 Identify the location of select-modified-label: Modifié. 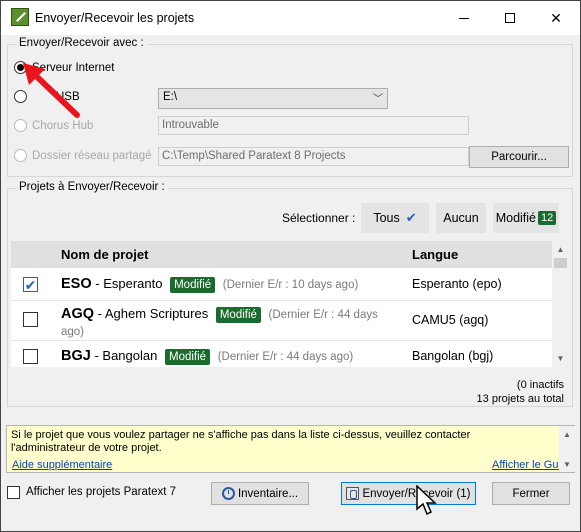
(516, 218).